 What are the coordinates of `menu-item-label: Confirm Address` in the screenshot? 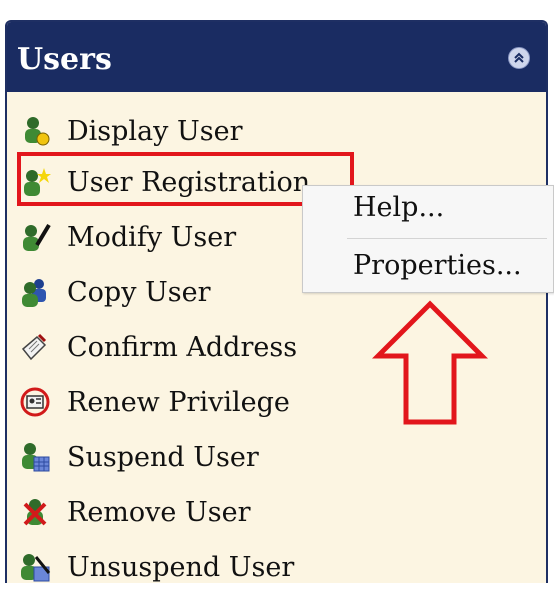 It's located at (182, 347).